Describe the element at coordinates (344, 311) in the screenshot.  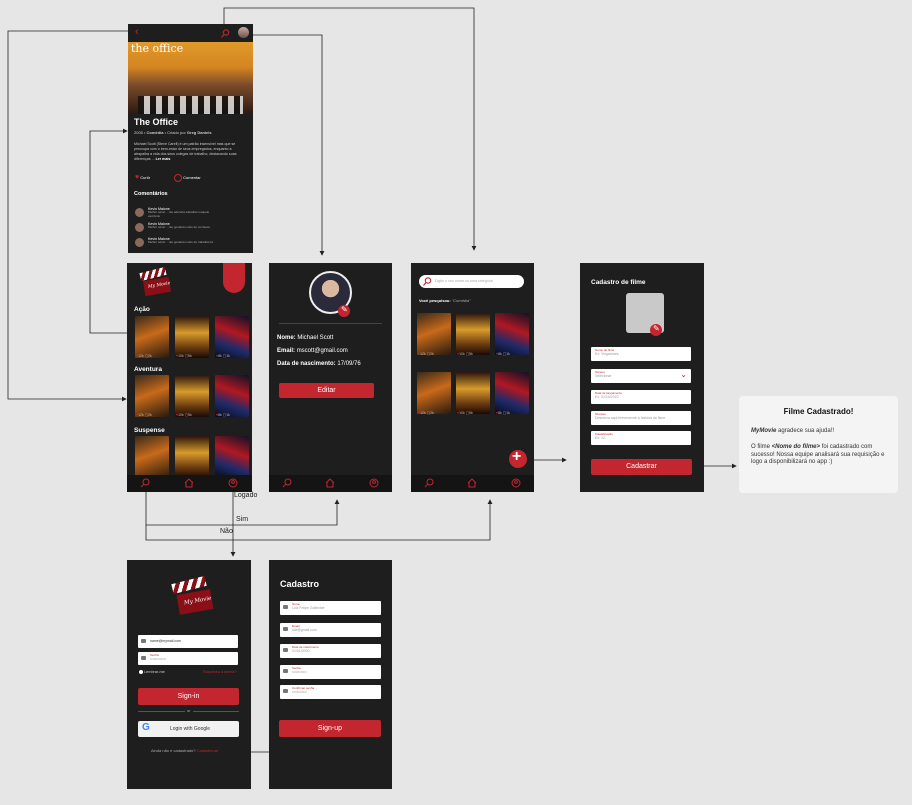
I see `edit-photo-button: ✎` at that location.